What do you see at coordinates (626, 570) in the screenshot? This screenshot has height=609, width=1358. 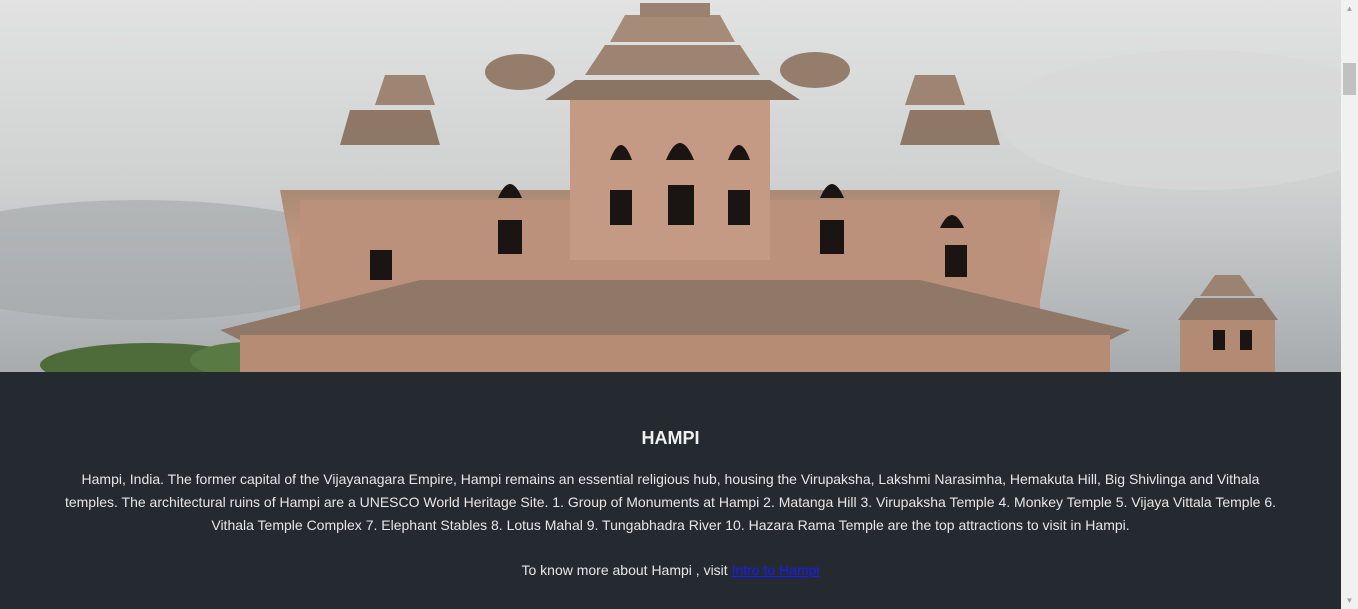 I see `more-info-text: To know more about Hampi , visit` at bounding box center [626, 570].